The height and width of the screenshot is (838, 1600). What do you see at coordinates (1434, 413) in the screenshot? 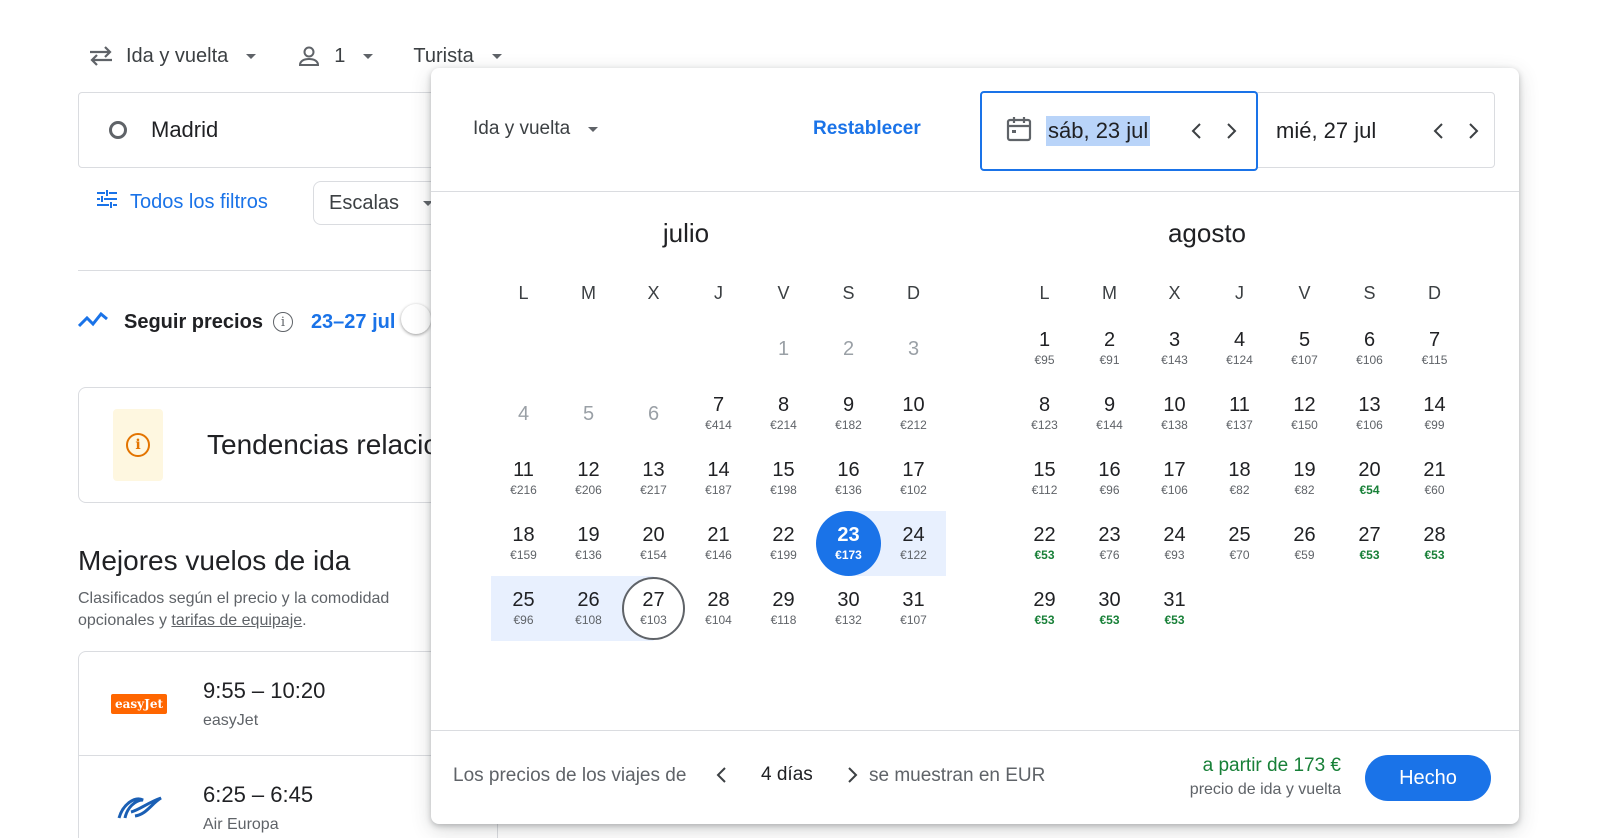
I see `calendar-day: 14 €99` at bounding box center [1434, 413].